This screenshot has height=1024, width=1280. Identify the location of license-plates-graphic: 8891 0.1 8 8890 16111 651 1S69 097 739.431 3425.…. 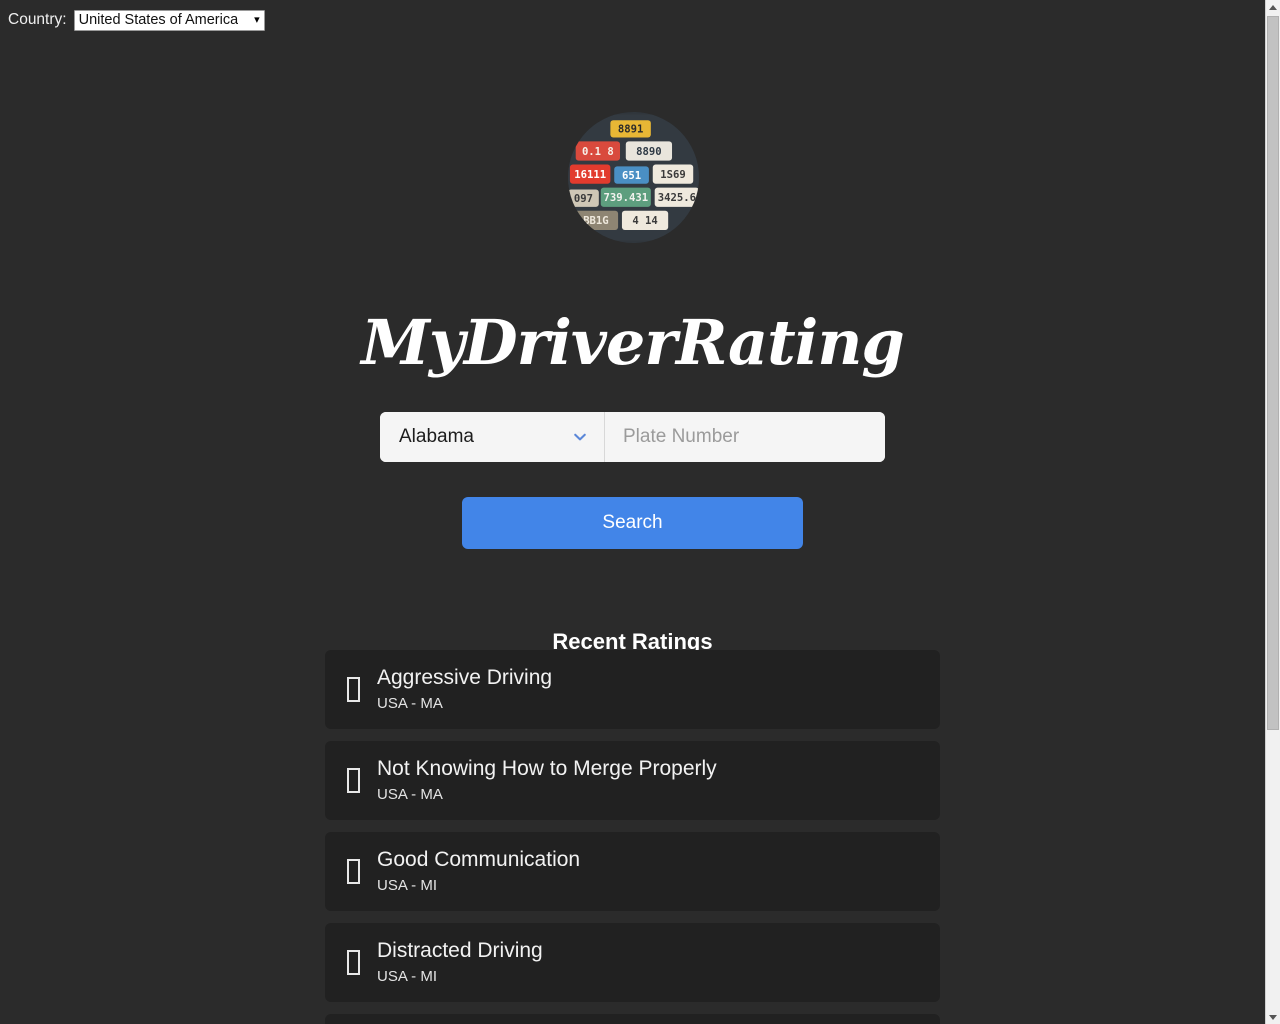
(633, 177).